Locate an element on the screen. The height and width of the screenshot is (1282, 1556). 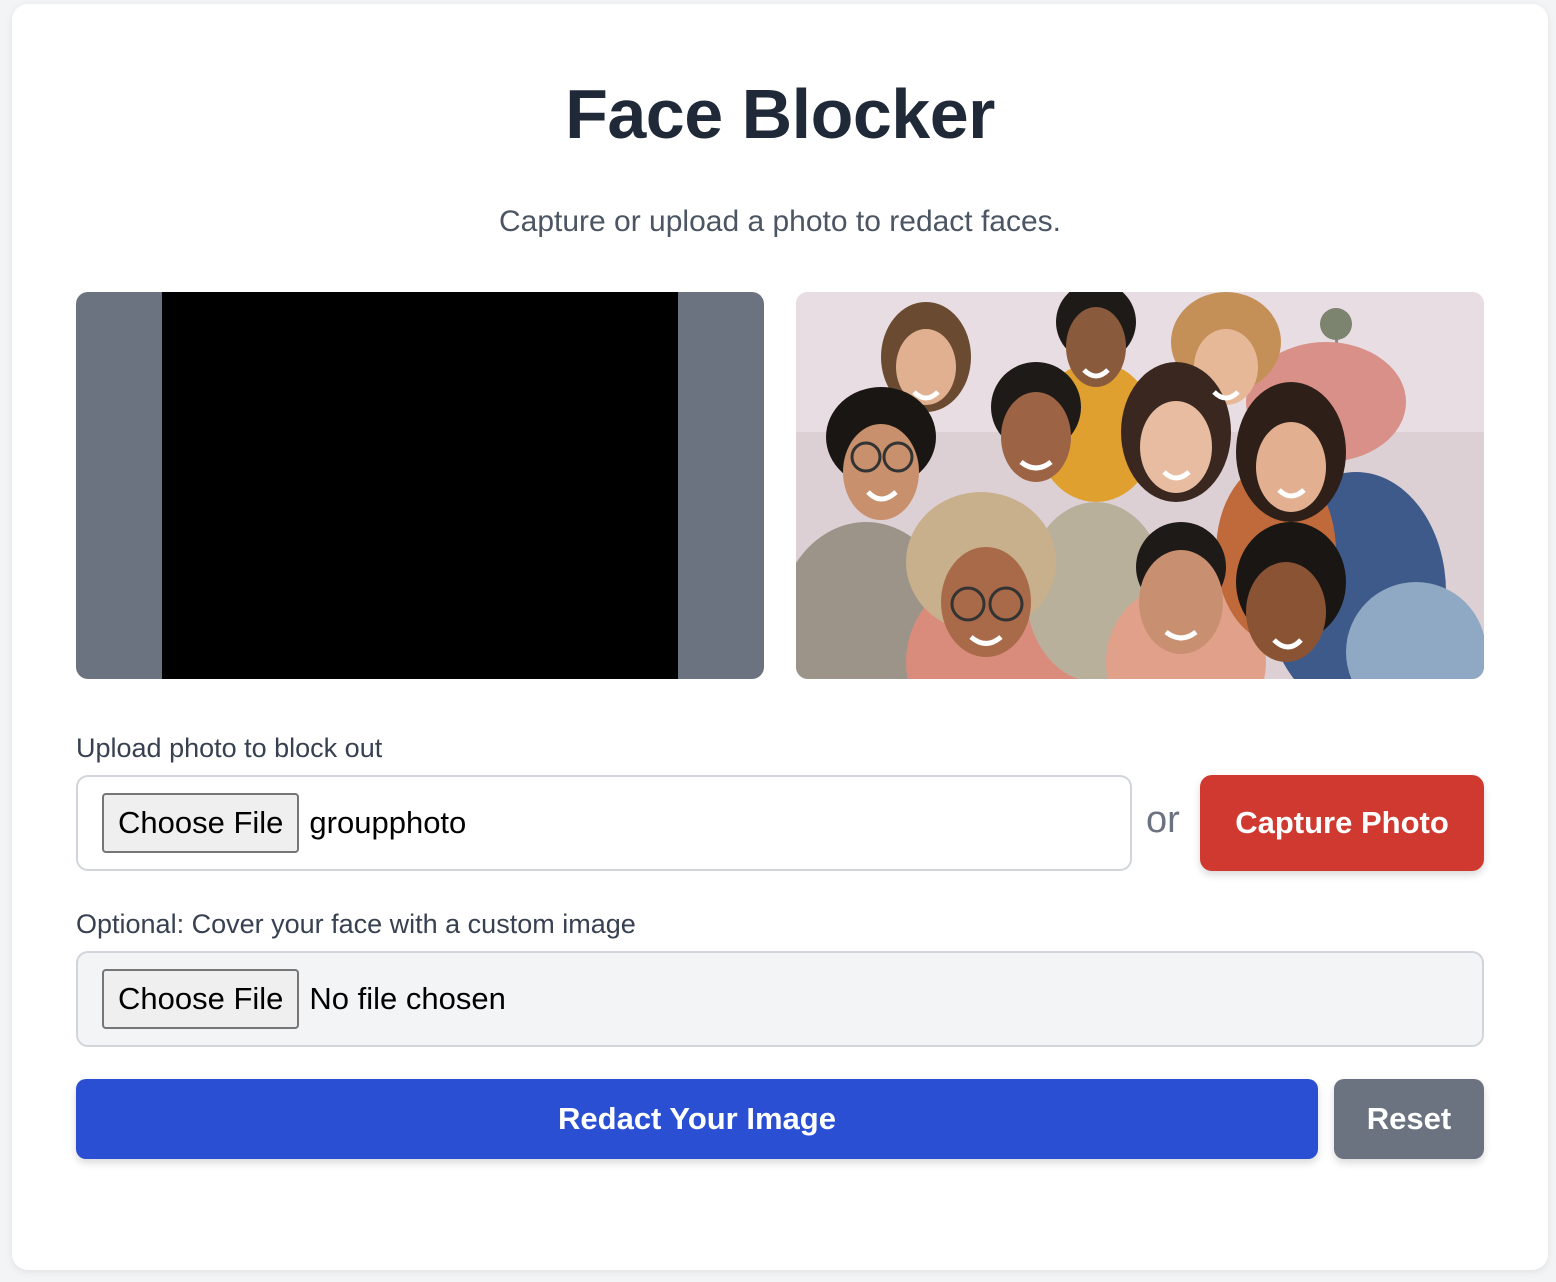
camera-preview is located at coordinates (420, 485).